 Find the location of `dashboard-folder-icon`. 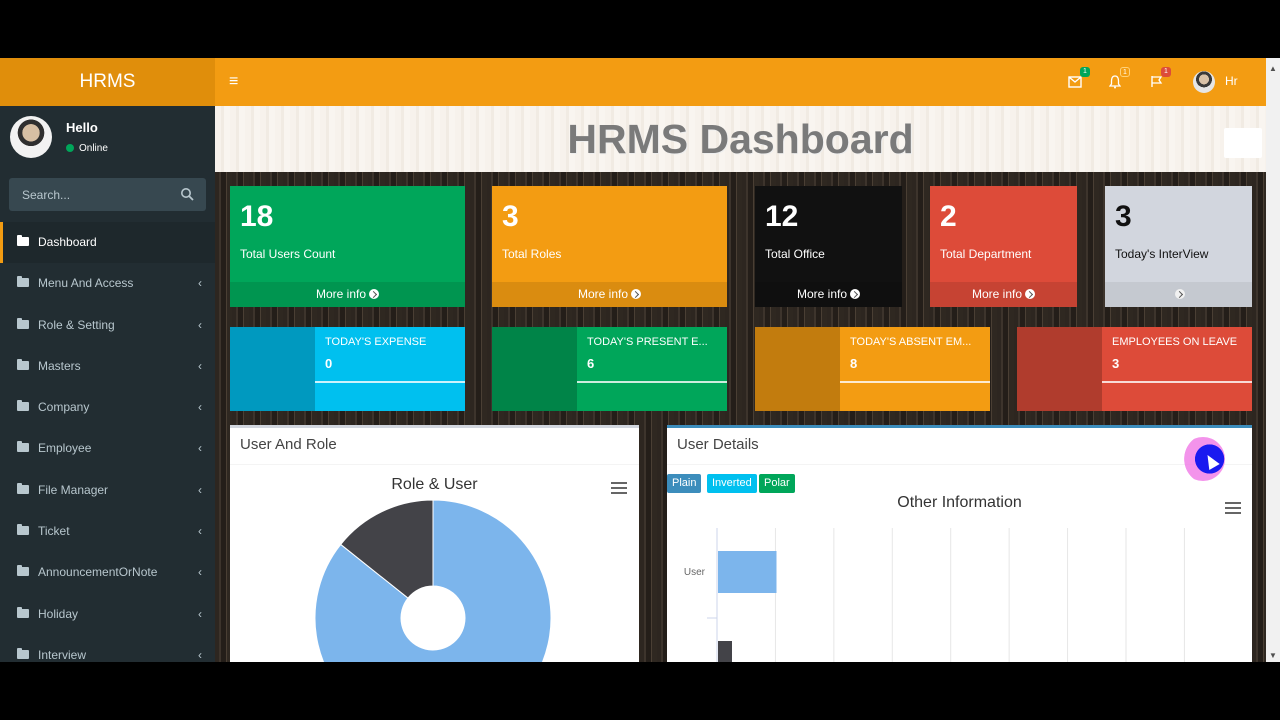

dashboard-folder-icon is located at coordinates (23, 240).